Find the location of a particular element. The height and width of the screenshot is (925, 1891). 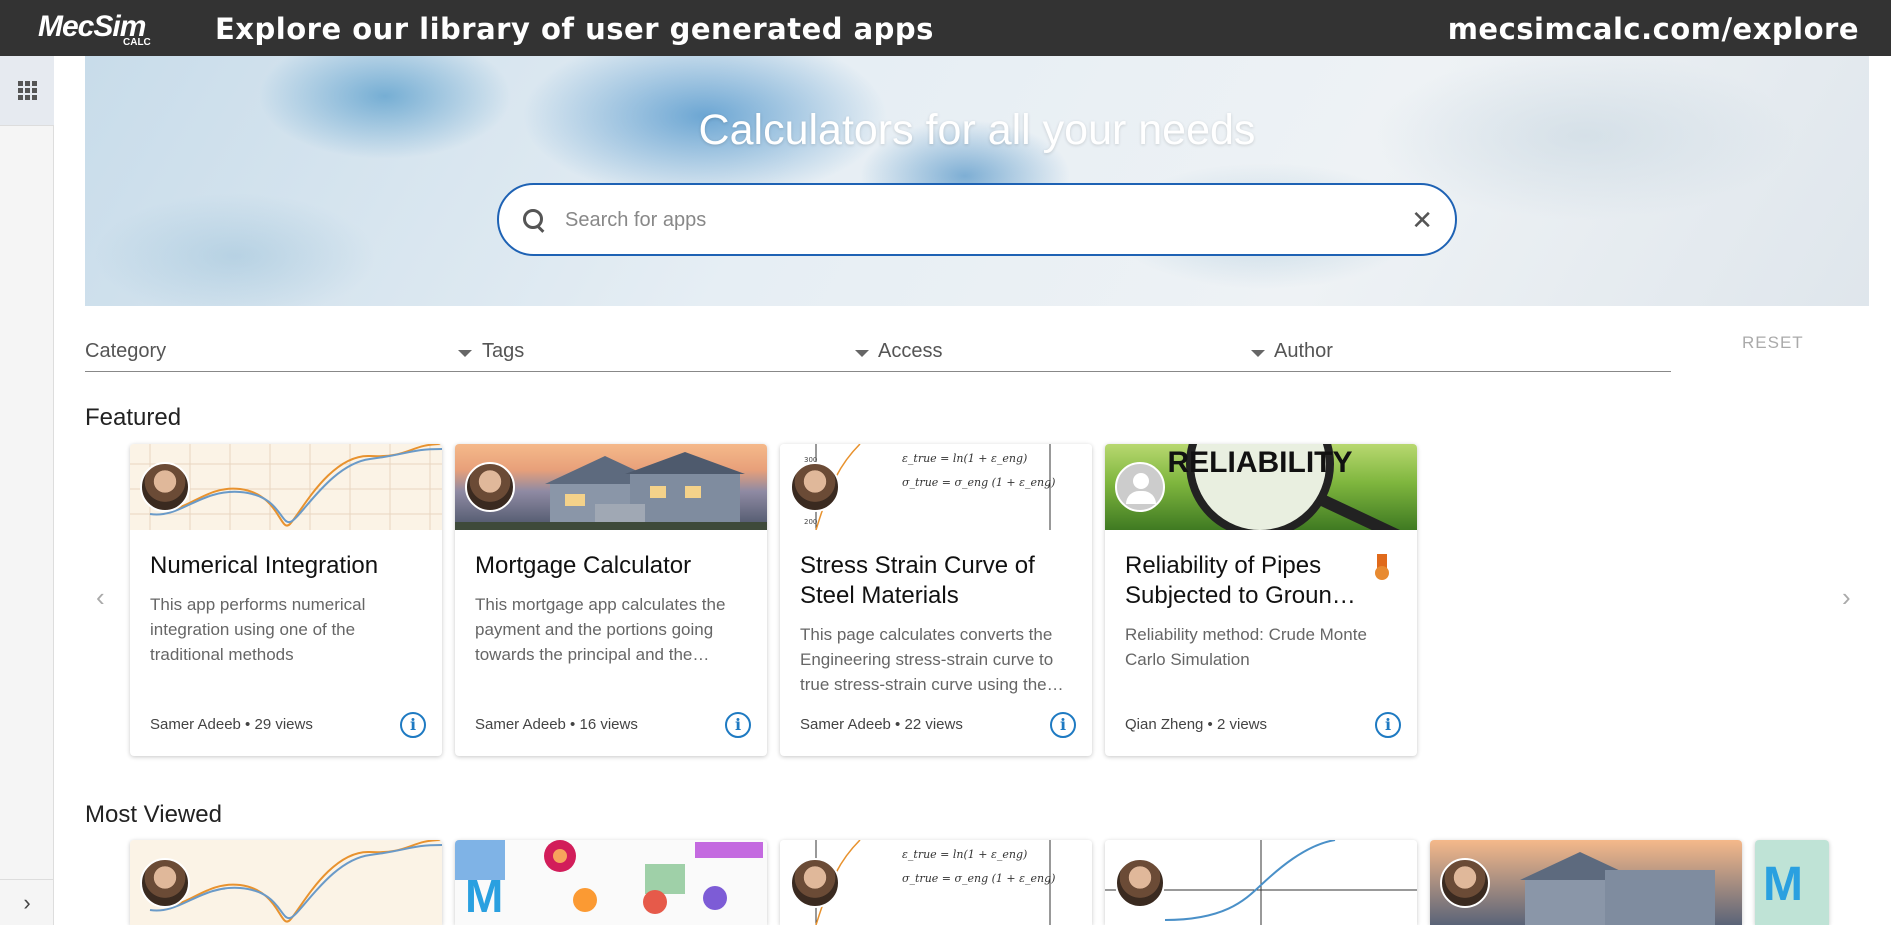

carousel-prev-icon: ‹ is located at coordinates (100, 597).